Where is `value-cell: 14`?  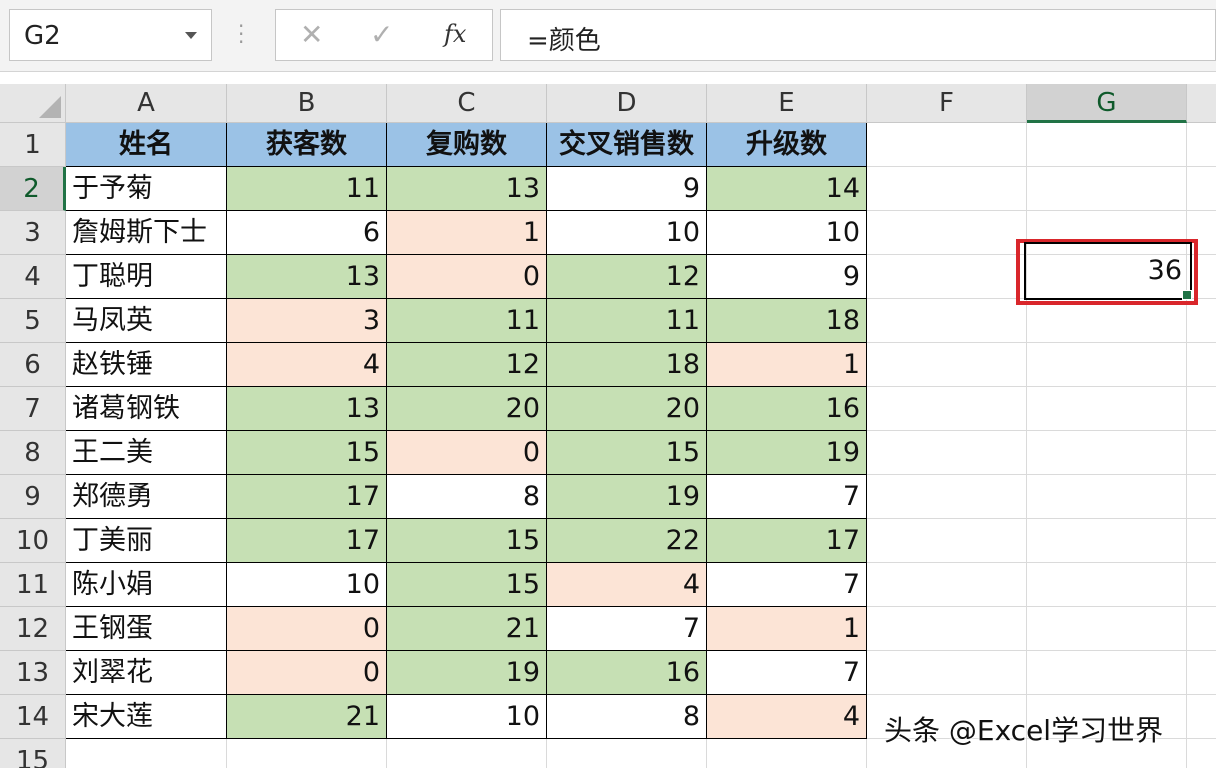
value-cell: 14 is located at coordinates (787, 189).